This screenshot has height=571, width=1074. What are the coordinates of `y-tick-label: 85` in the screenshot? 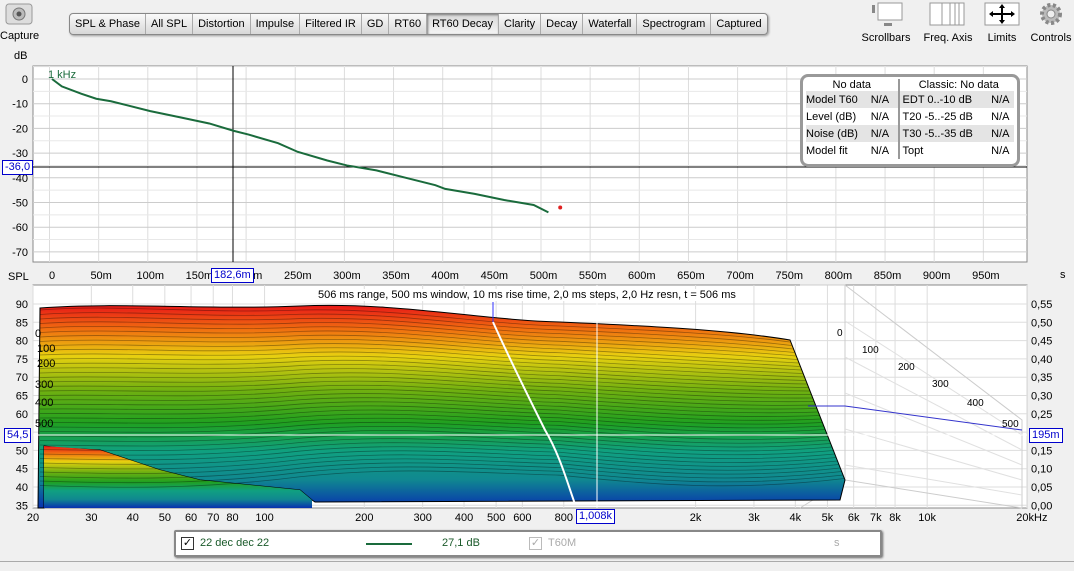 It's located at (22, 323).